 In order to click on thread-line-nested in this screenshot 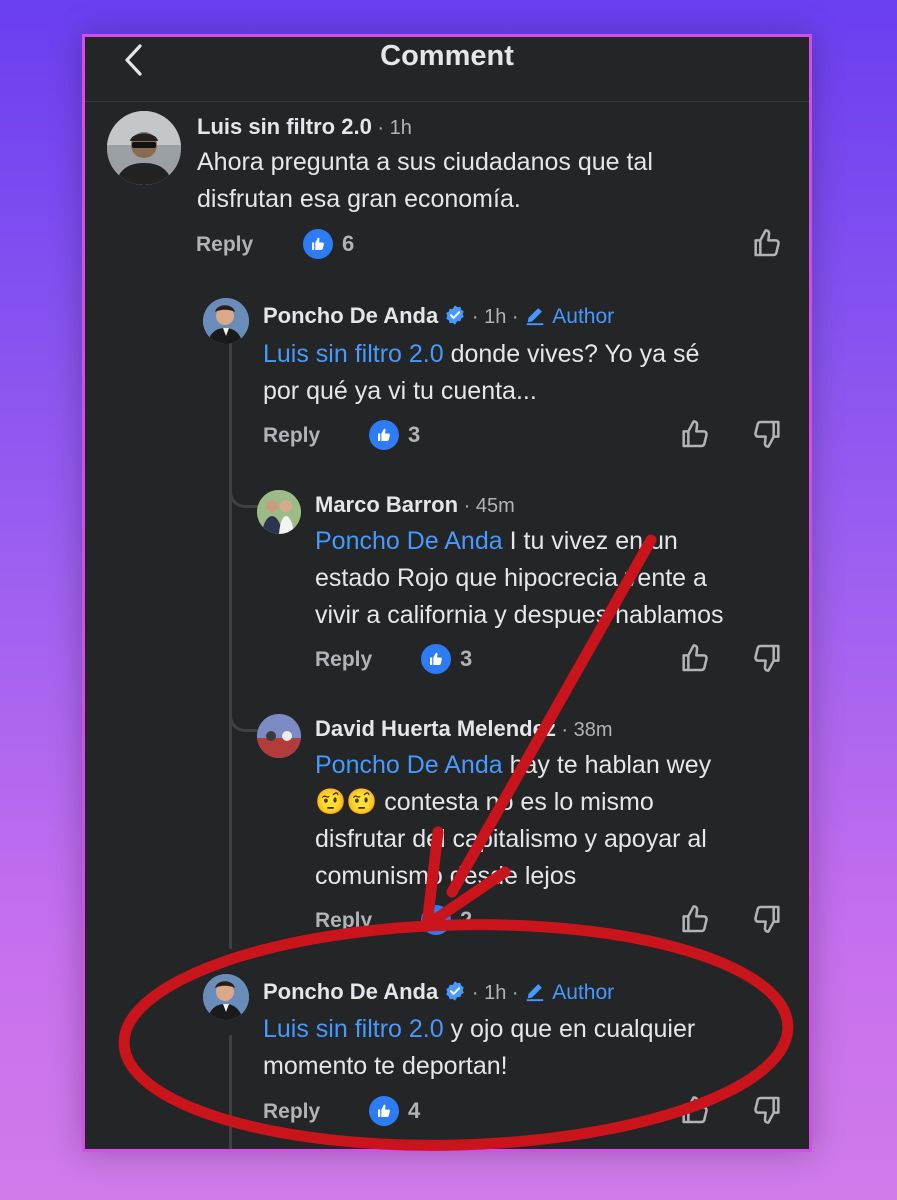, I will do `click(230, 515)`.